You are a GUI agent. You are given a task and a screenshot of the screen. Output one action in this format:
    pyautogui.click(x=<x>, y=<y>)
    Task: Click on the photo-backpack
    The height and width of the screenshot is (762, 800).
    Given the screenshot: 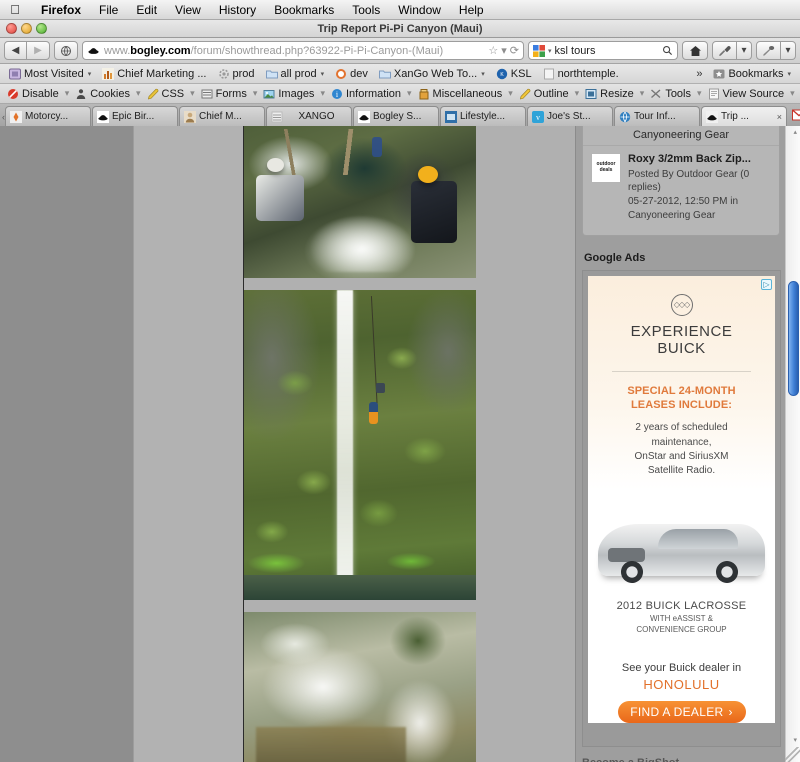 What is the action you would take?
    pyautogui.click(x=381, y=388)
    